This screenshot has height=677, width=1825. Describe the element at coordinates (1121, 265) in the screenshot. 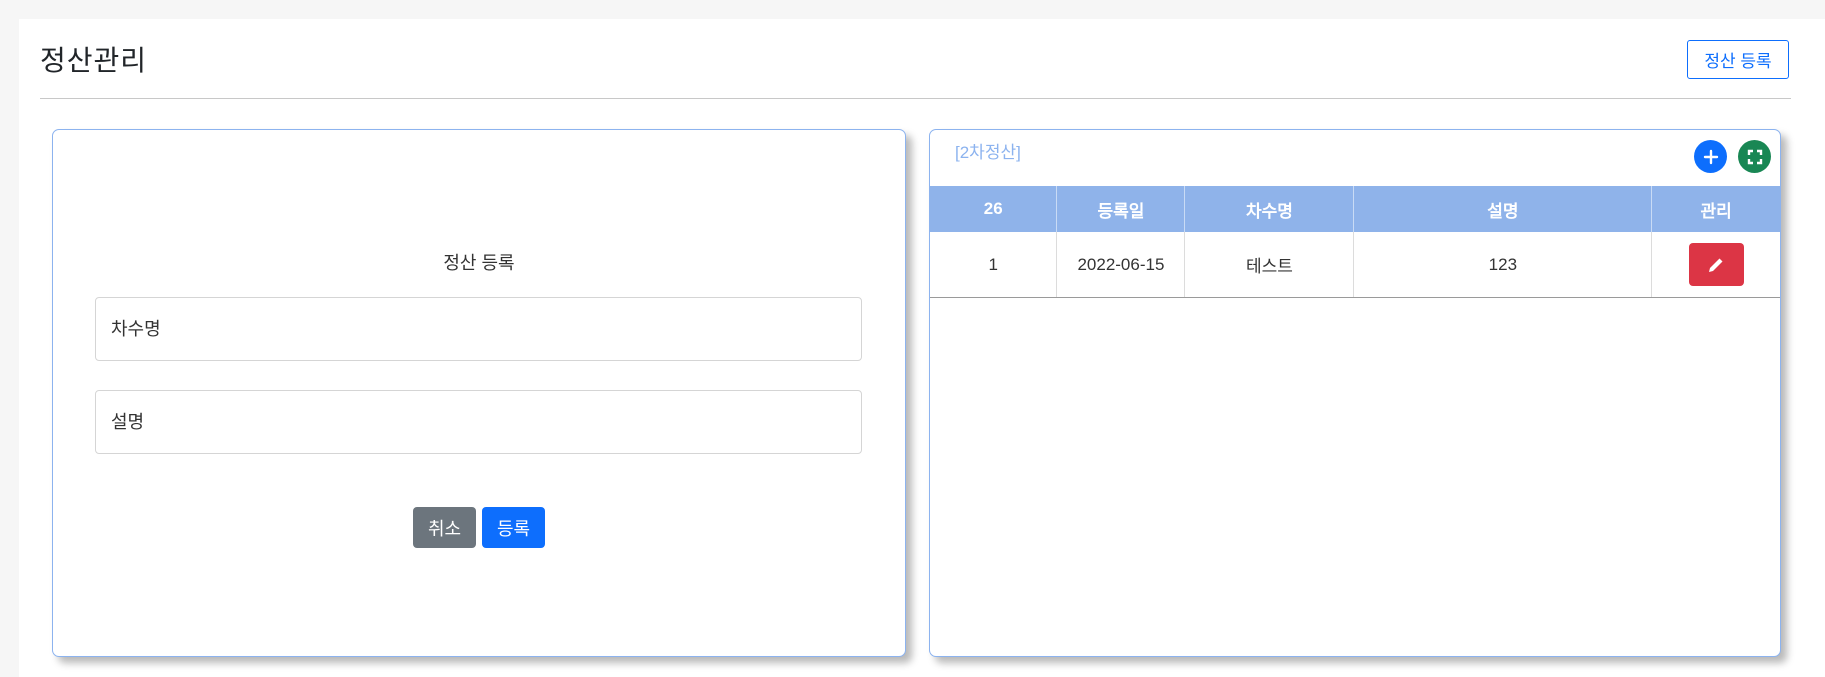

I see `row-date: 2022-06-15` at that location.